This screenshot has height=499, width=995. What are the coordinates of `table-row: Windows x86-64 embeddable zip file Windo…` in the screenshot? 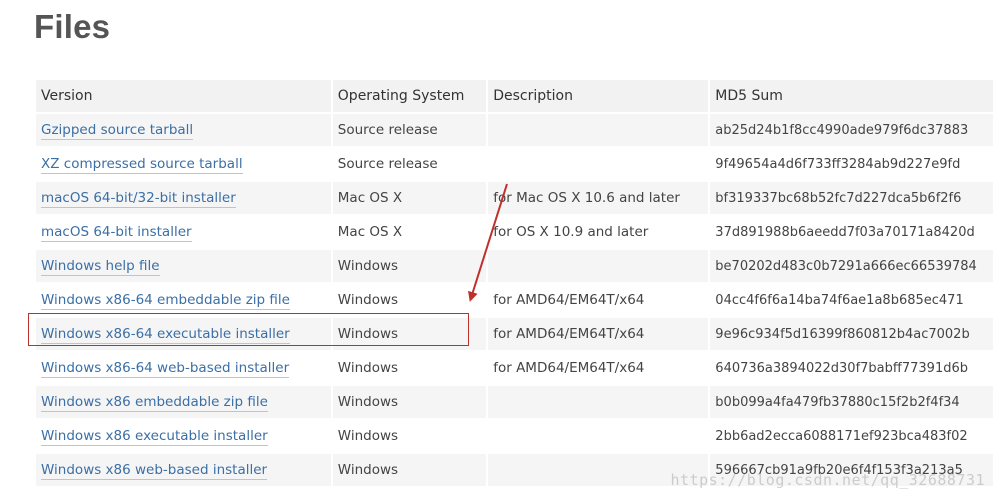 It's located at (514, 300).